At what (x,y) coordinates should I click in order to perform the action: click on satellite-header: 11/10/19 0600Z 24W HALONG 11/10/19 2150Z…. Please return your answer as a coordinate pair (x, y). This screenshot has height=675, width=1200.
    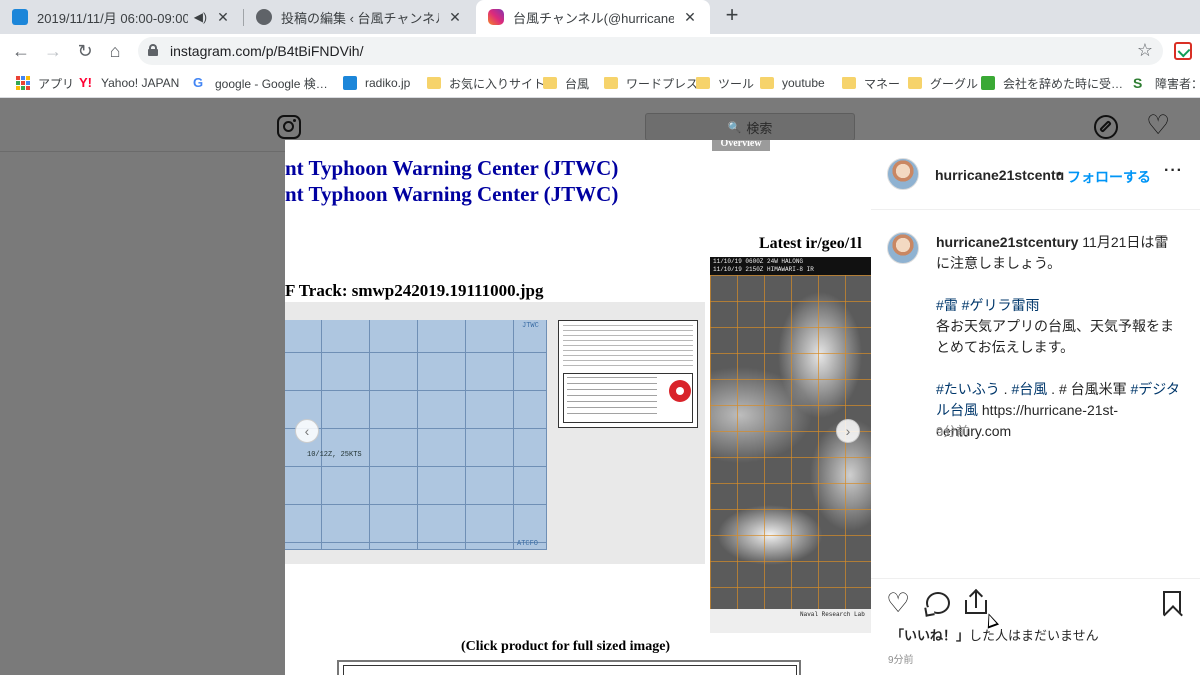
    Looking at the image, I should click on (790, 266).